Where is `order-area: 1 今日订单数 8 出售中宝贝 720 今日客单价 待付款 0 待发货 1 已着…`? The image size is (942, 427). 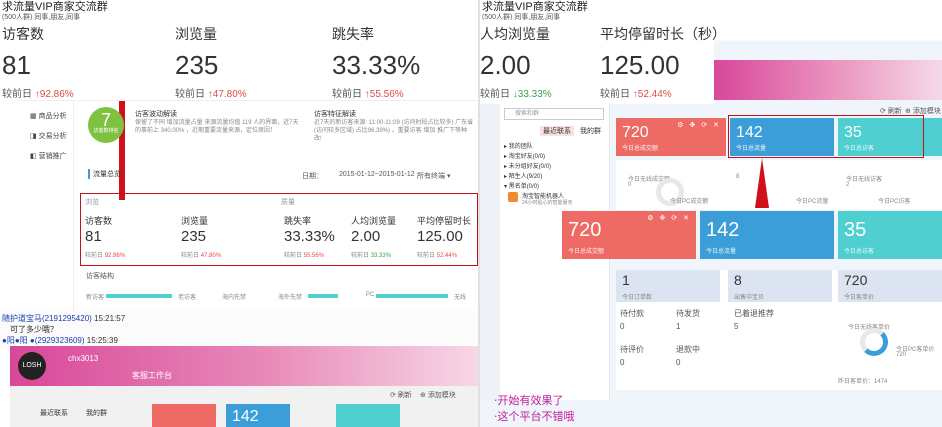 order-area: 1 今日订单数 8 出售中宝贝 720 今日客单价 待付款 0 待发货 1 已着… is located at coordinates (779, 330).